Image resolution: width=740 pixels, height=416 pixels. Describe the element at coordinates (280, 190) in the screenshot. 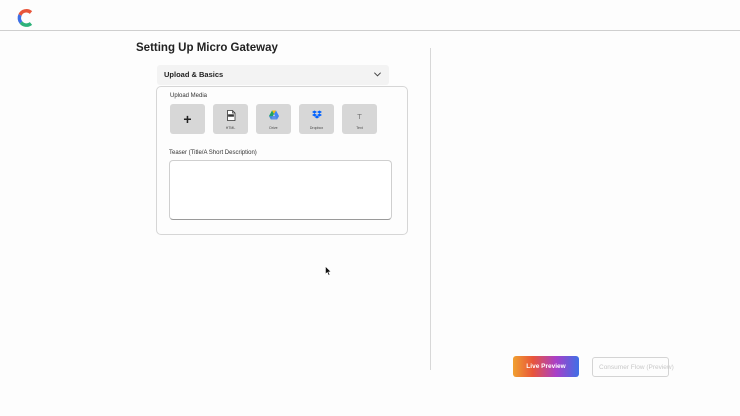

I see `teaser-input` at that location.